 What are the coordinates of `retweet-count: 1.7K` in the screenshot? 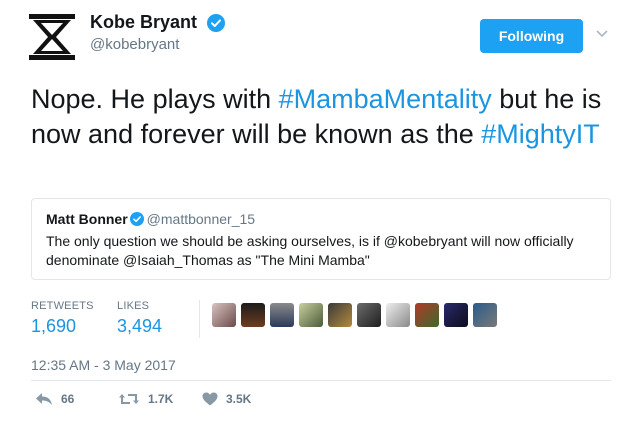 It's located at (161, 399).